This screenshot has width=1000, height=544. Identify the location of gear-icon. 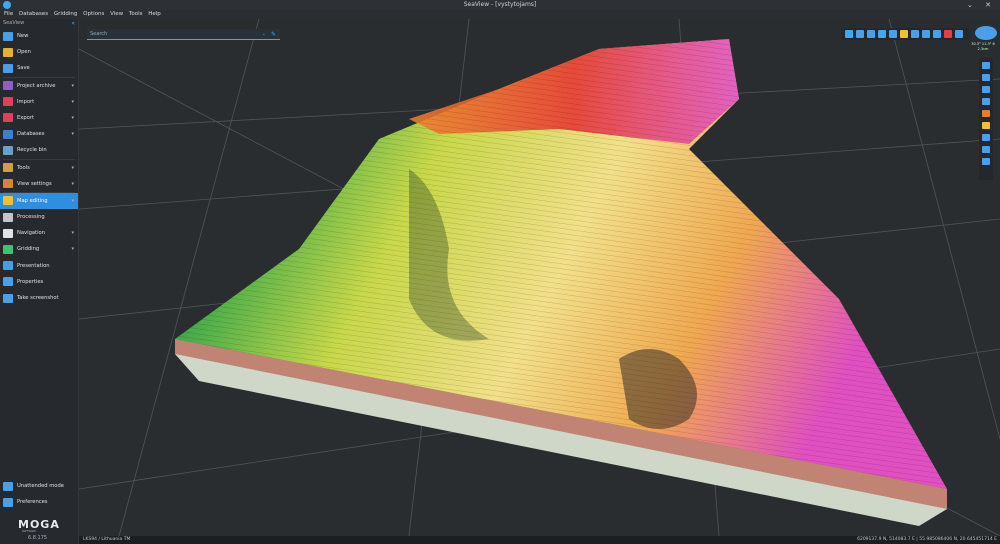
(8, 502).